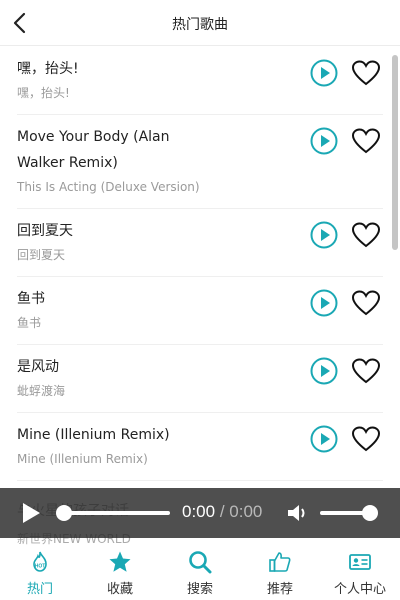 The height and width of the screenshot is (600, 400). I want to click on song-item: 回到夏天 回到夏天, so click(200, 243).